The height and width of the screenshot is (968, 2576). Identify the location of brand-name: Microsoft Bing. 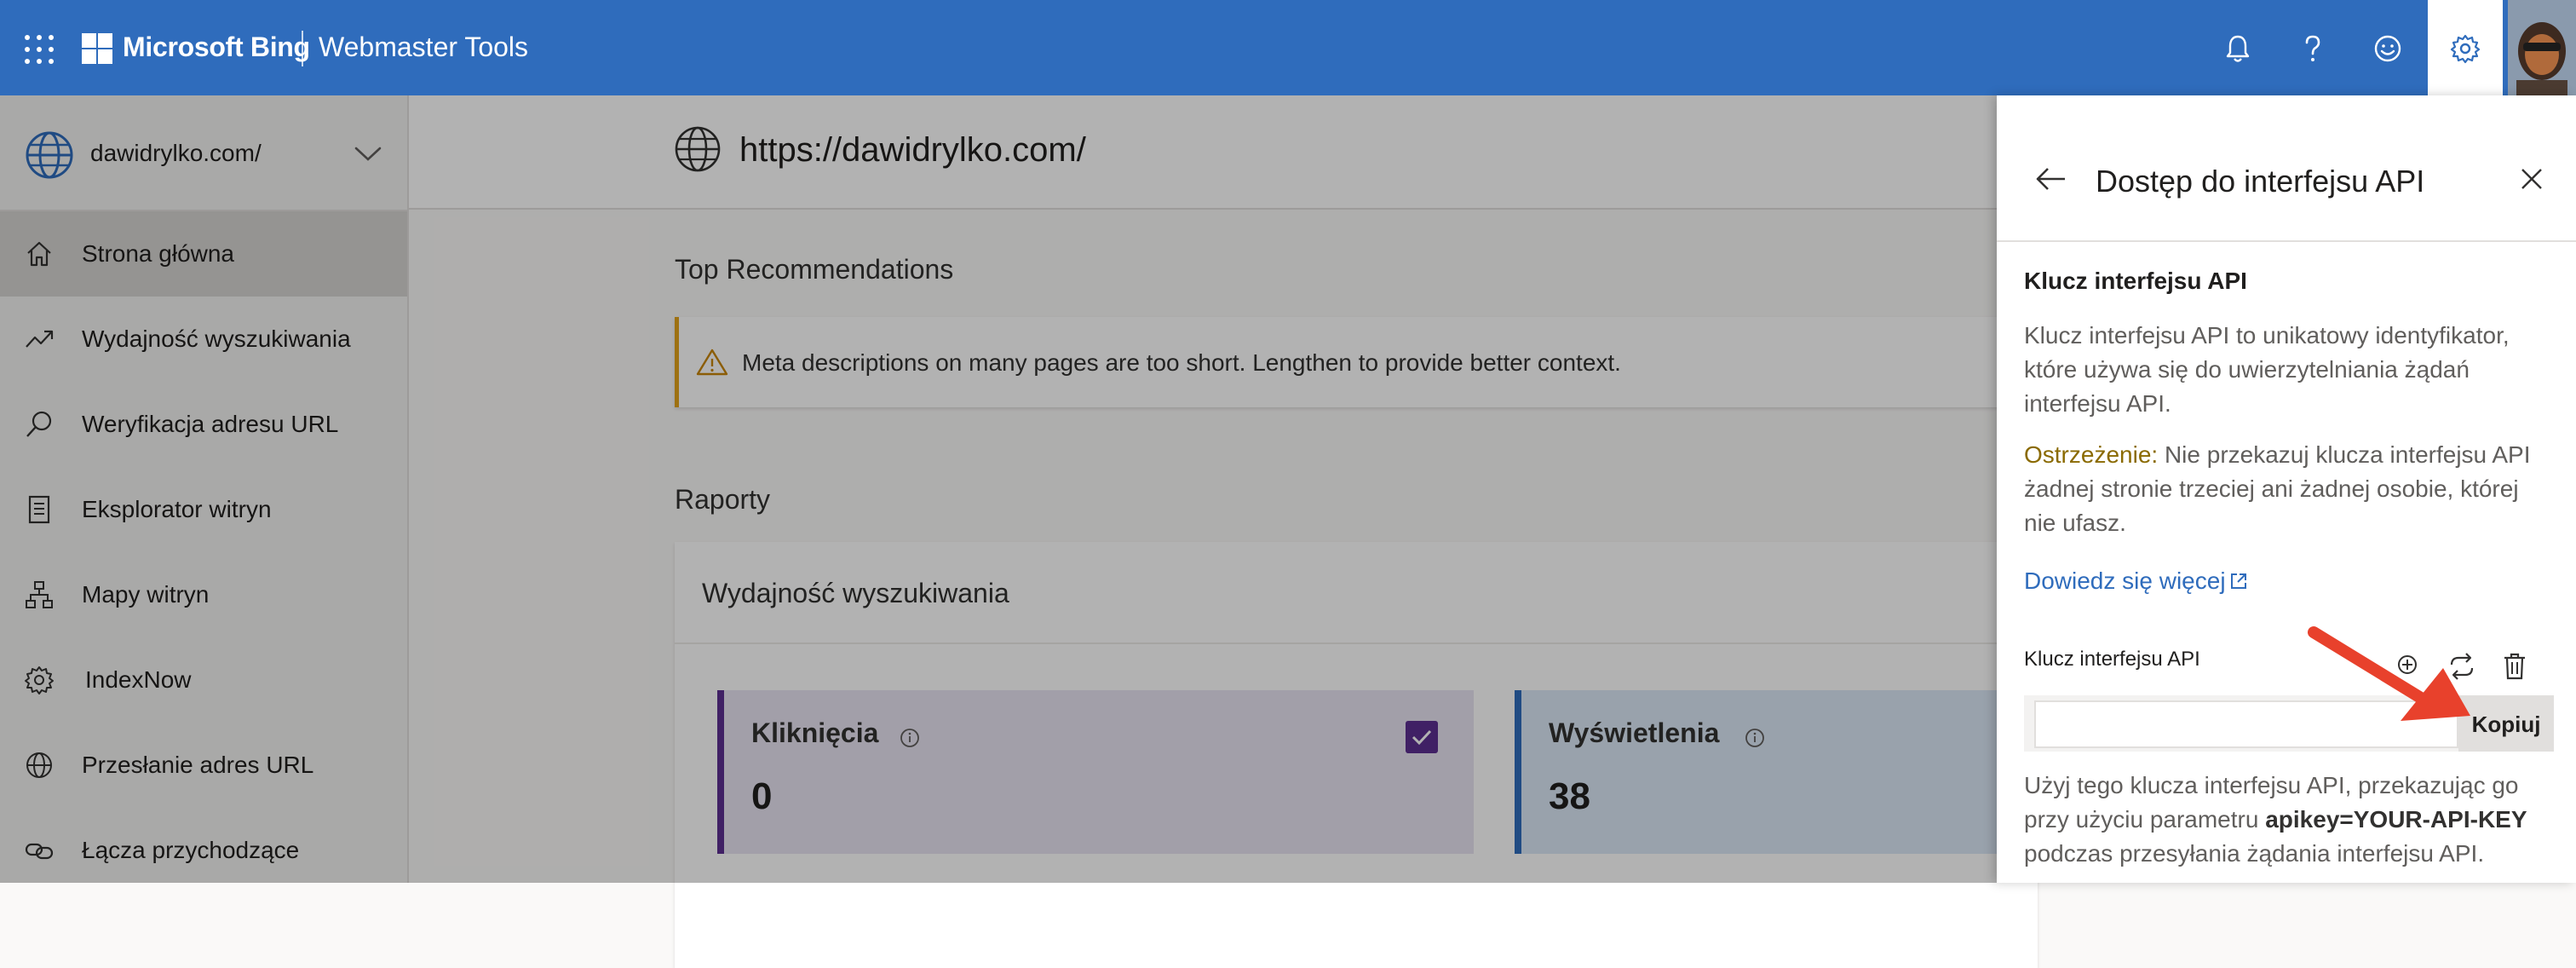
(217, 47).